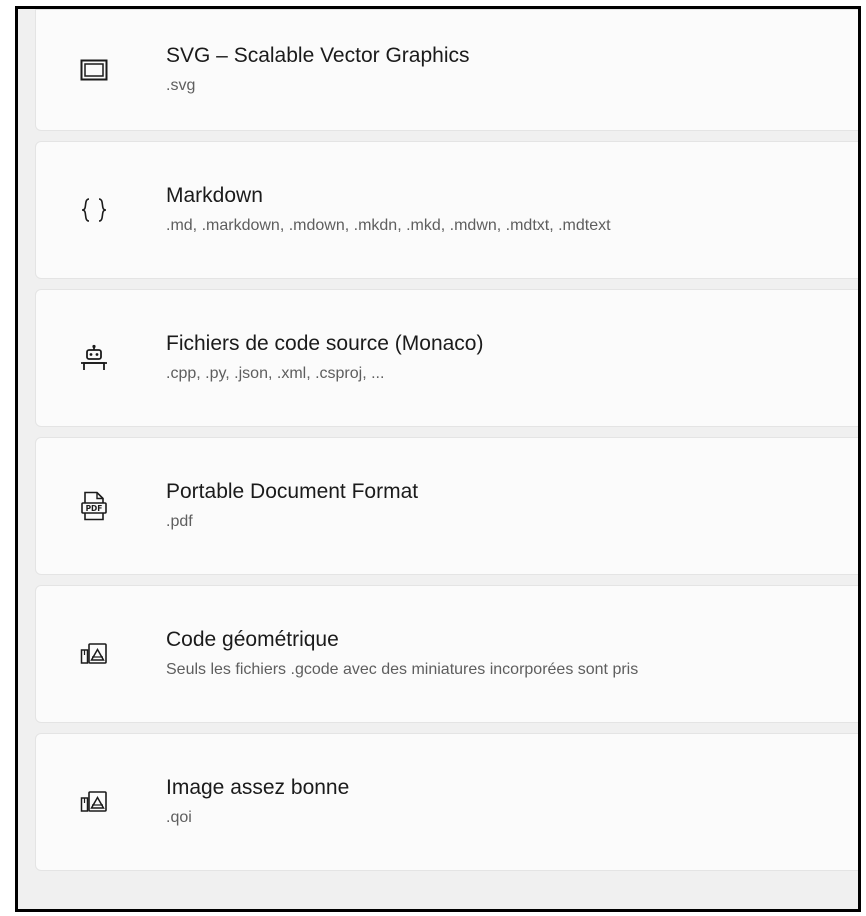 This screenshot has height=916, width=866. I want to click on file-type-pdf: PDF Portable Document Format .pdf, so click(446, 506).